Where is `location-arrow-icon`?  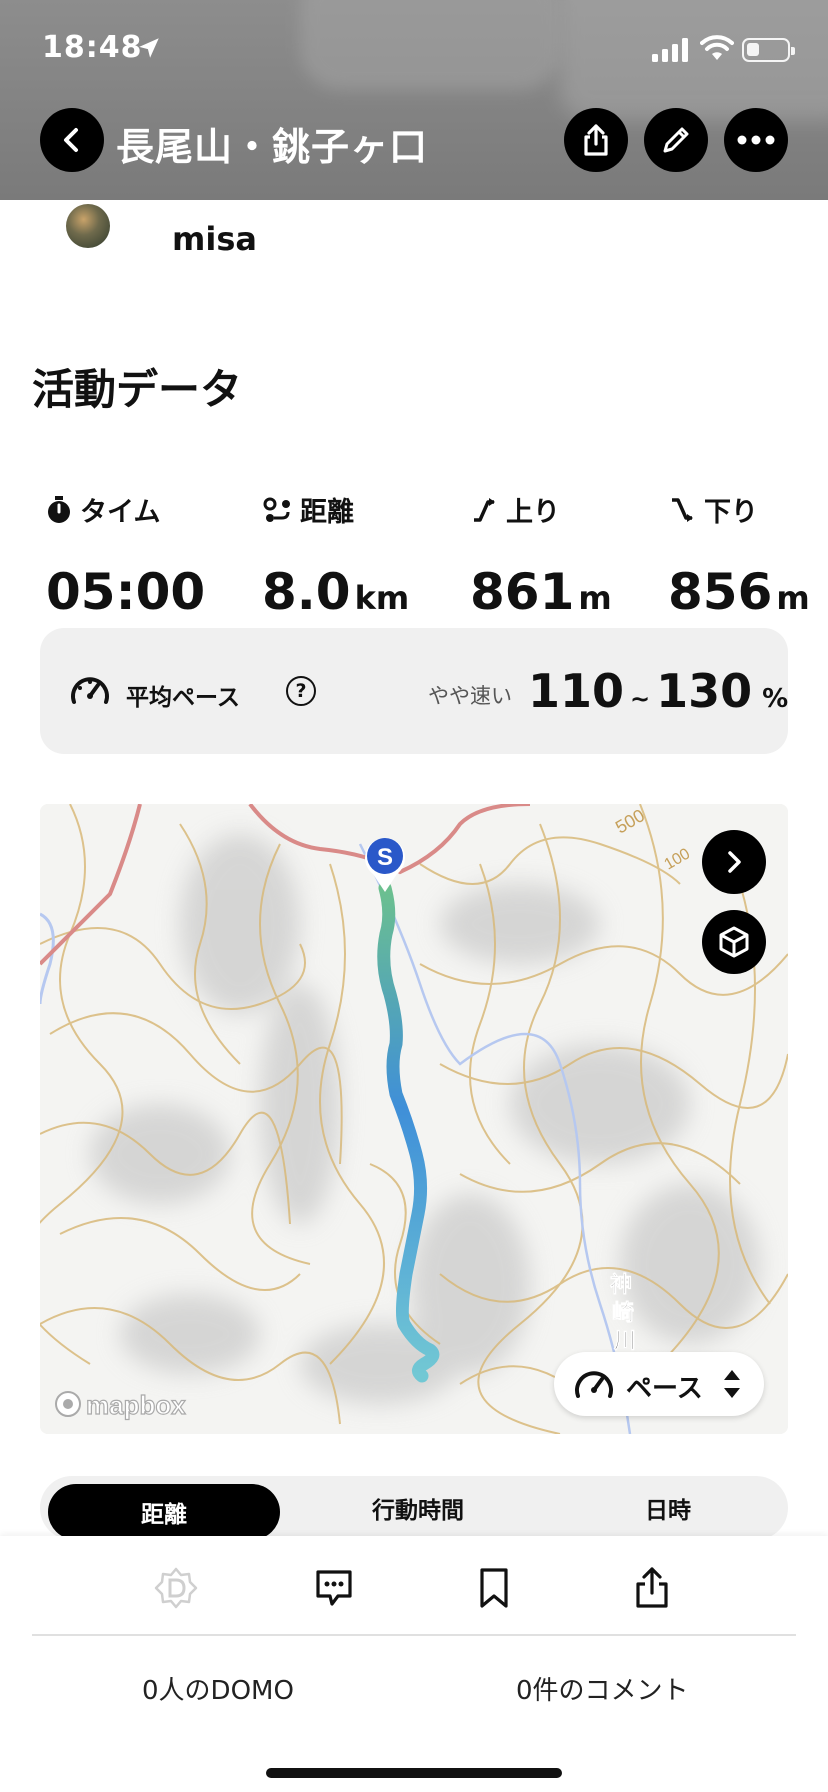 location-arrow-icon is located at coordinates (149, 48).